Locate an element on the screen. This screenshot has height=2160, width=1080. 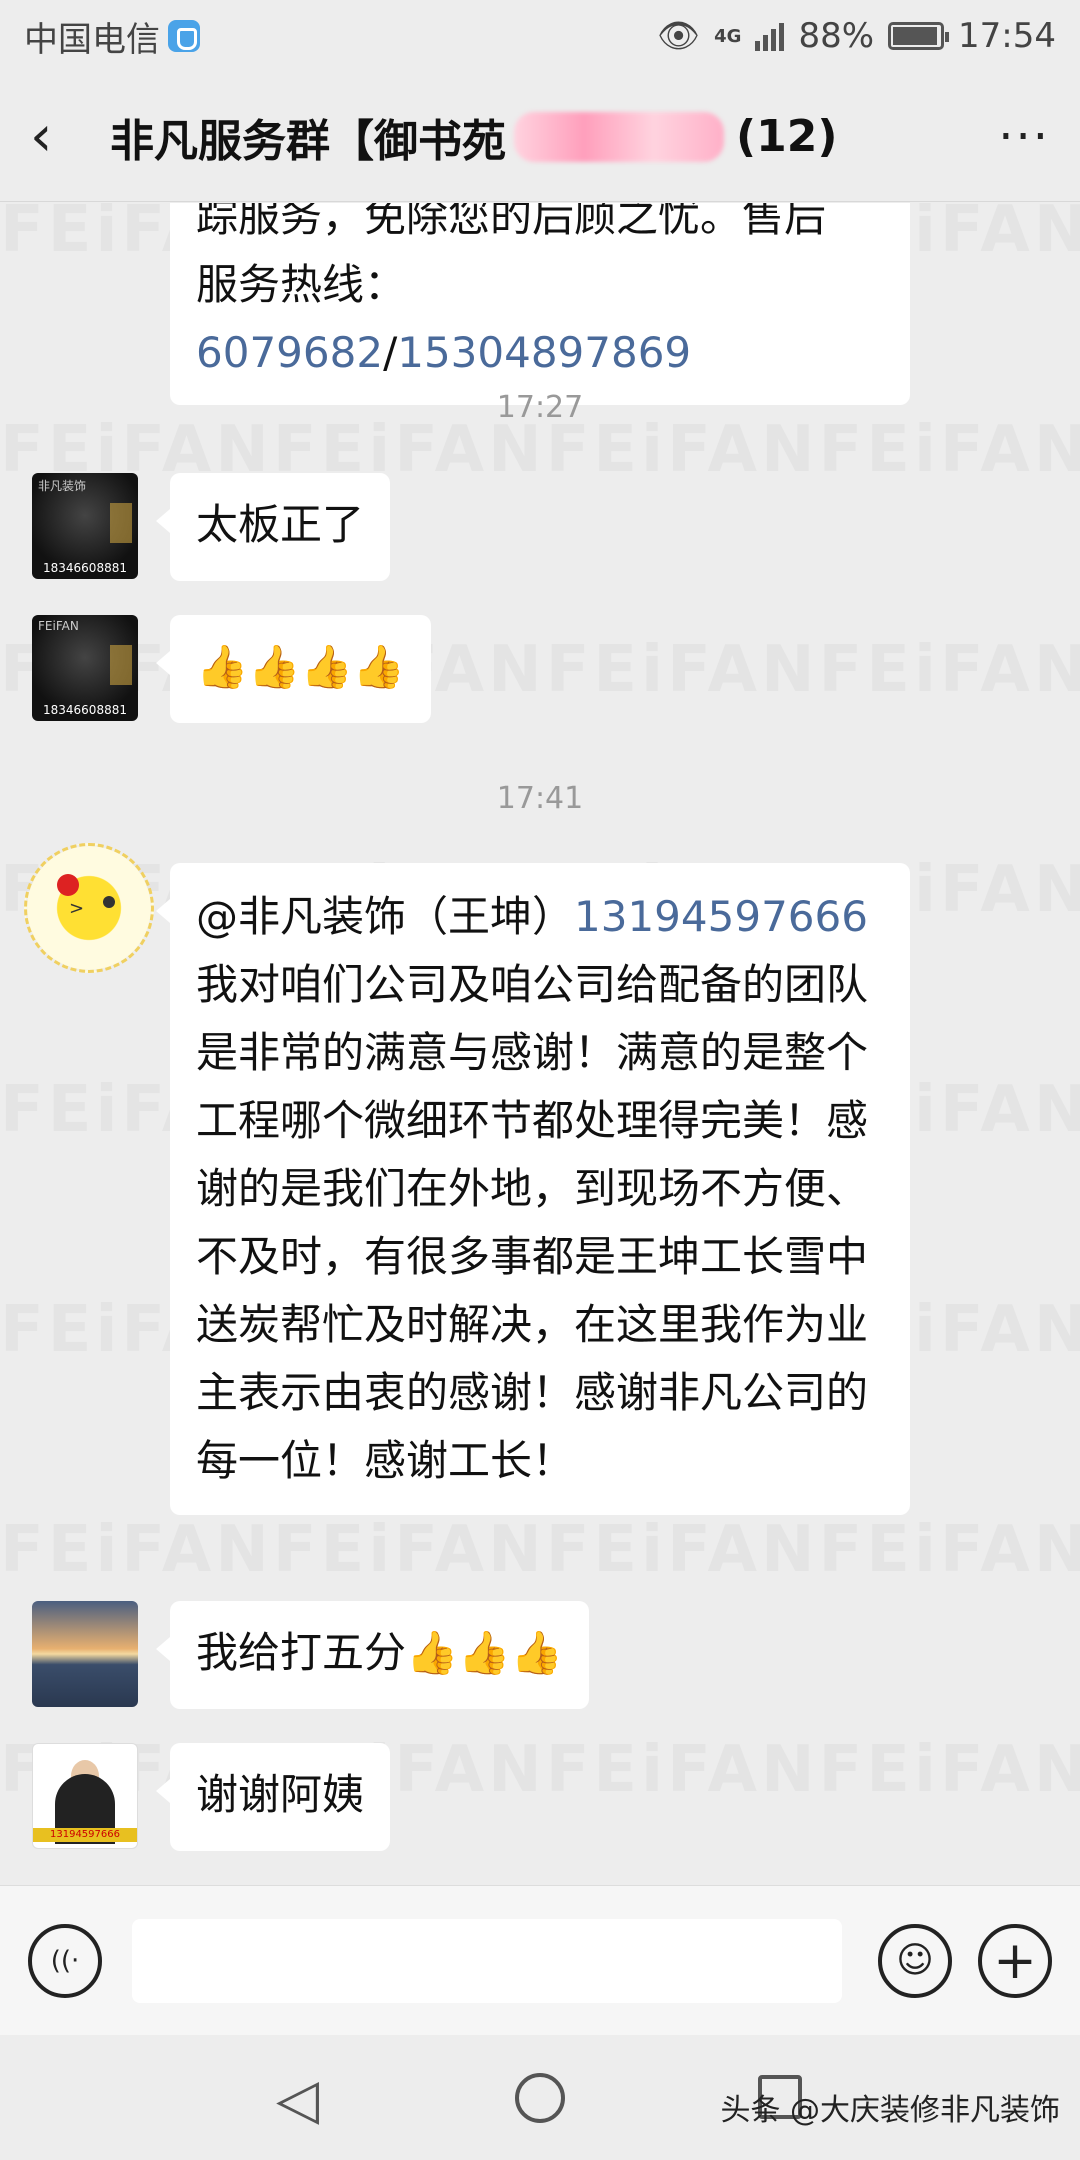
source-watermark: 头条 @大庆装修非凡装饰 is located at coordinates (890, 2110).